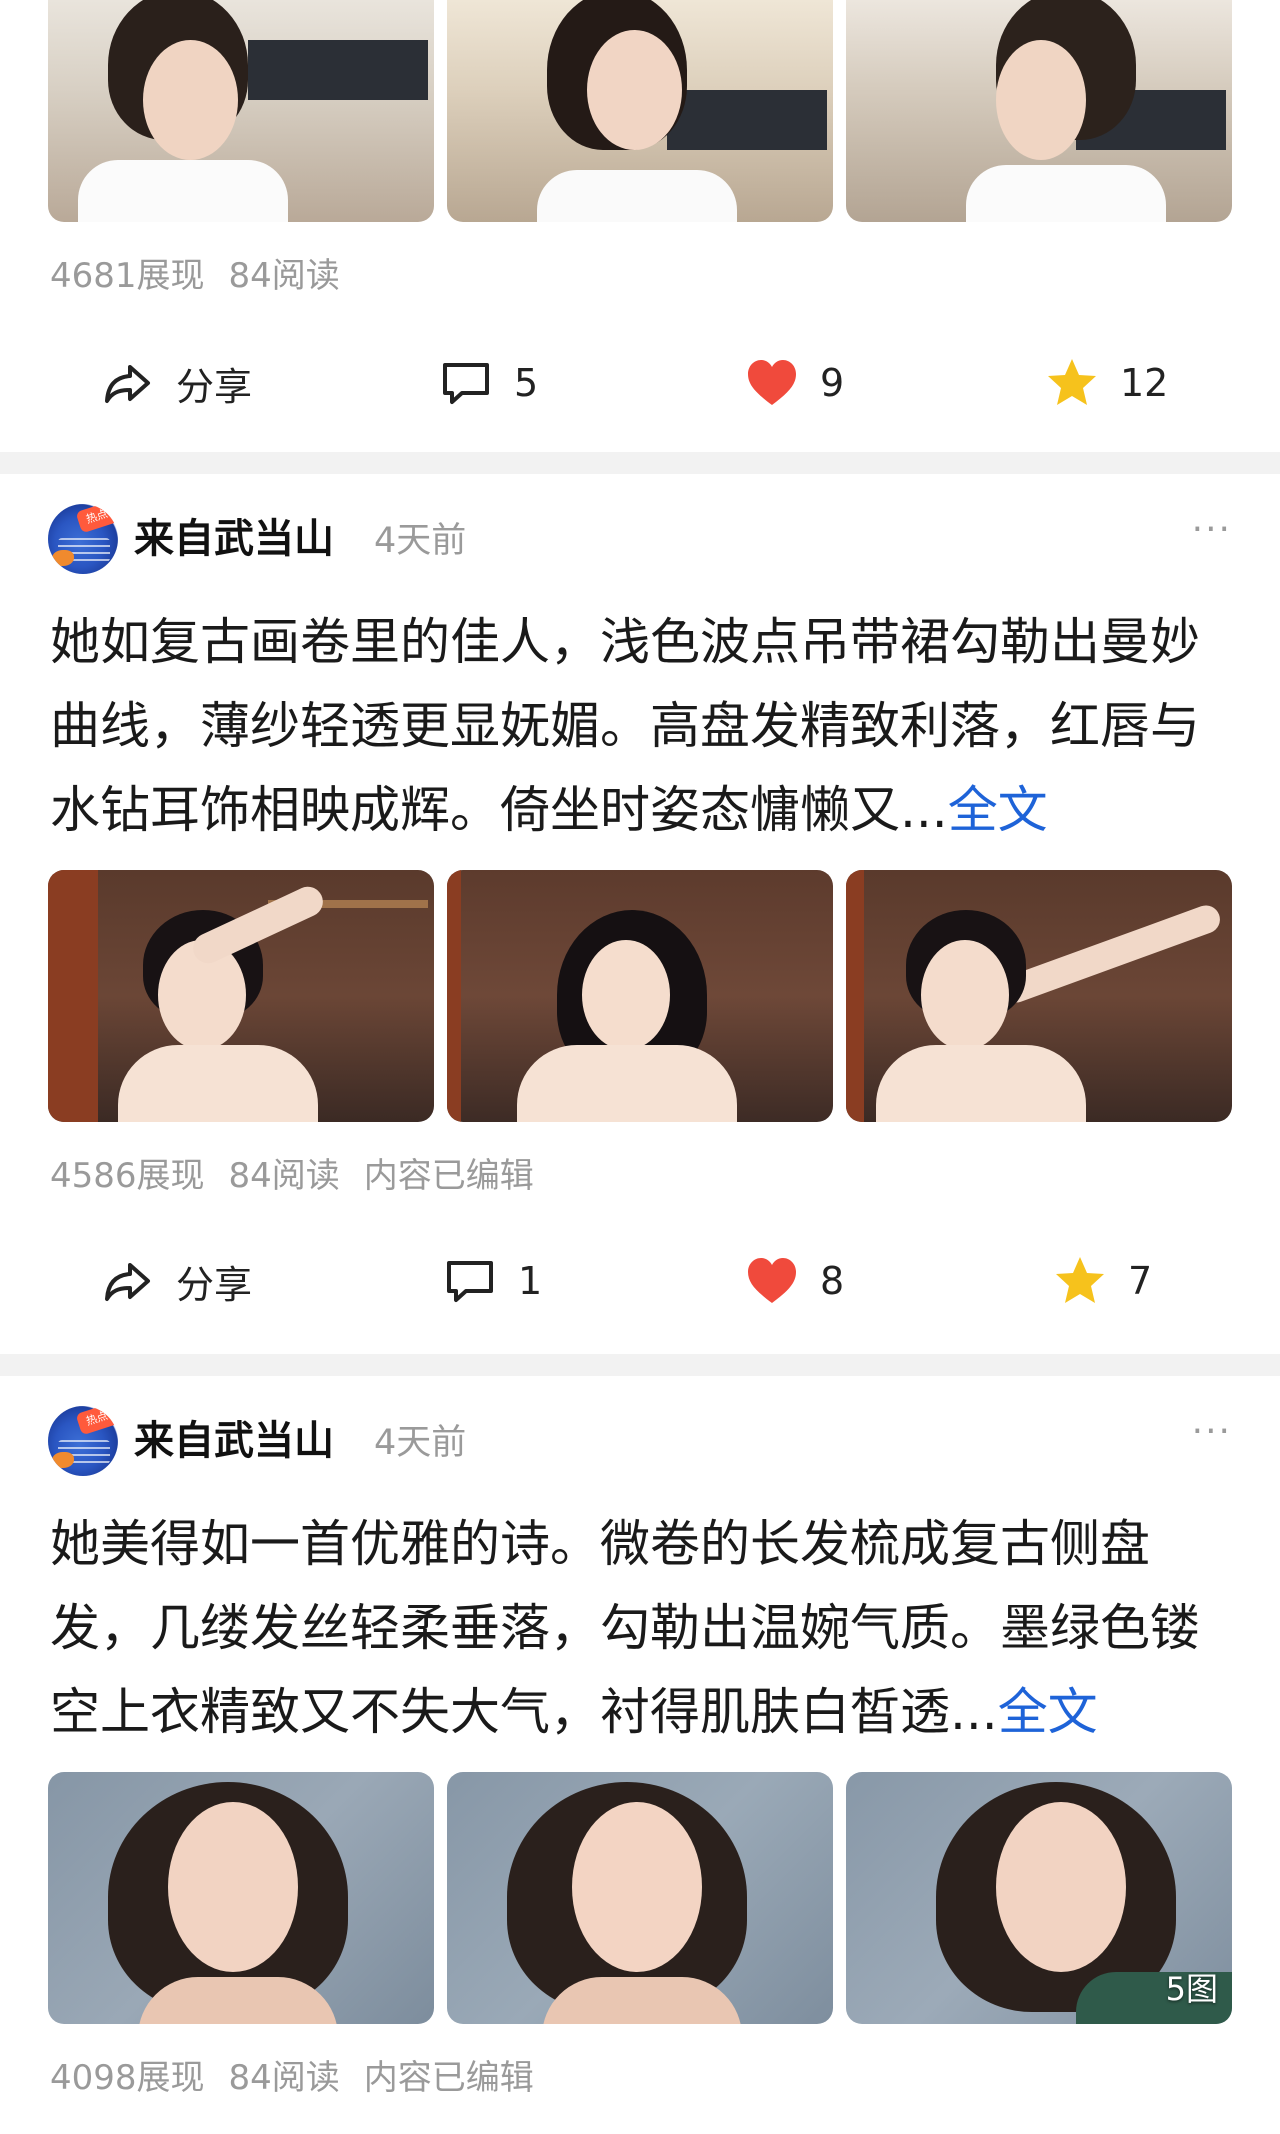 Image resolution: width=1280 pixels, height=2134 pixels. I want to click on post-stats: 4586展现 84阅读 内容已编辑, so click(304, 1176).